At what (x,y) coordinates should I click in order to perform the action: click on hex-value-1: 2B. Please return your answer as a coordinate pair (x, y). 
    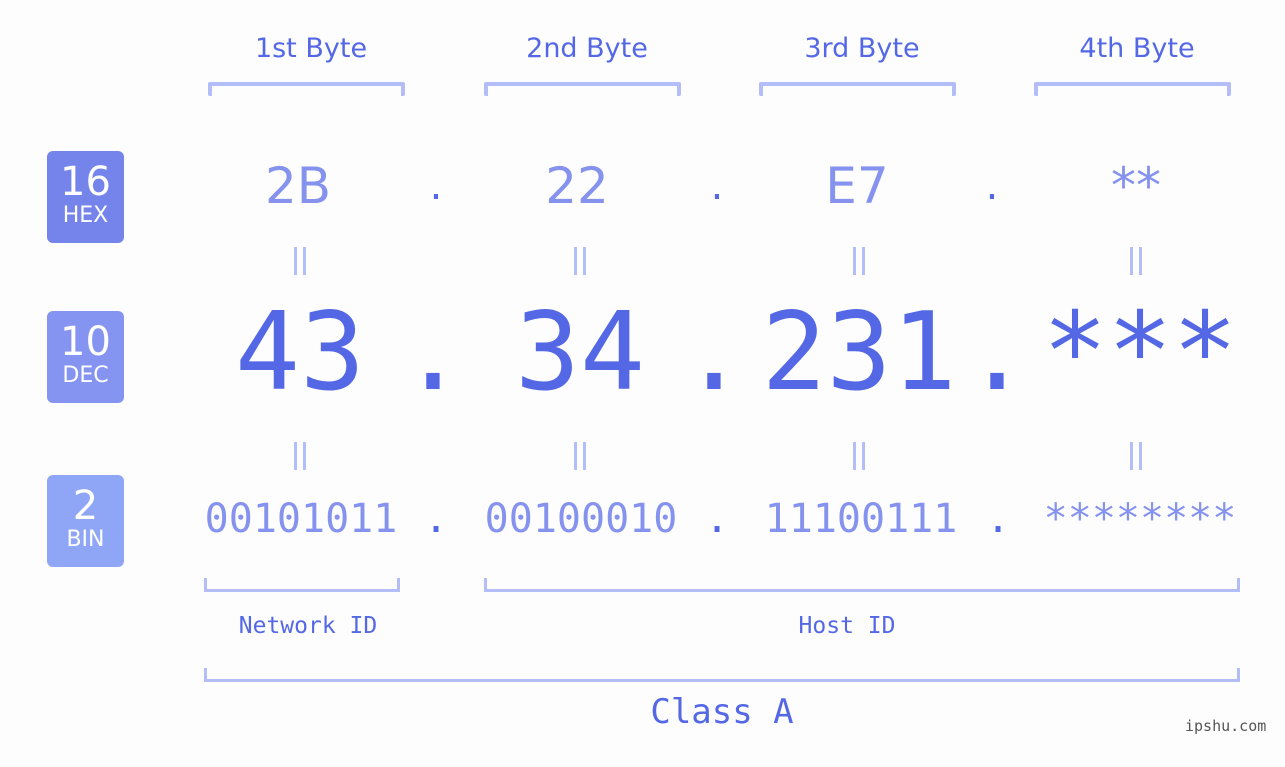
    Looking at the image, I should click on (298, 186).